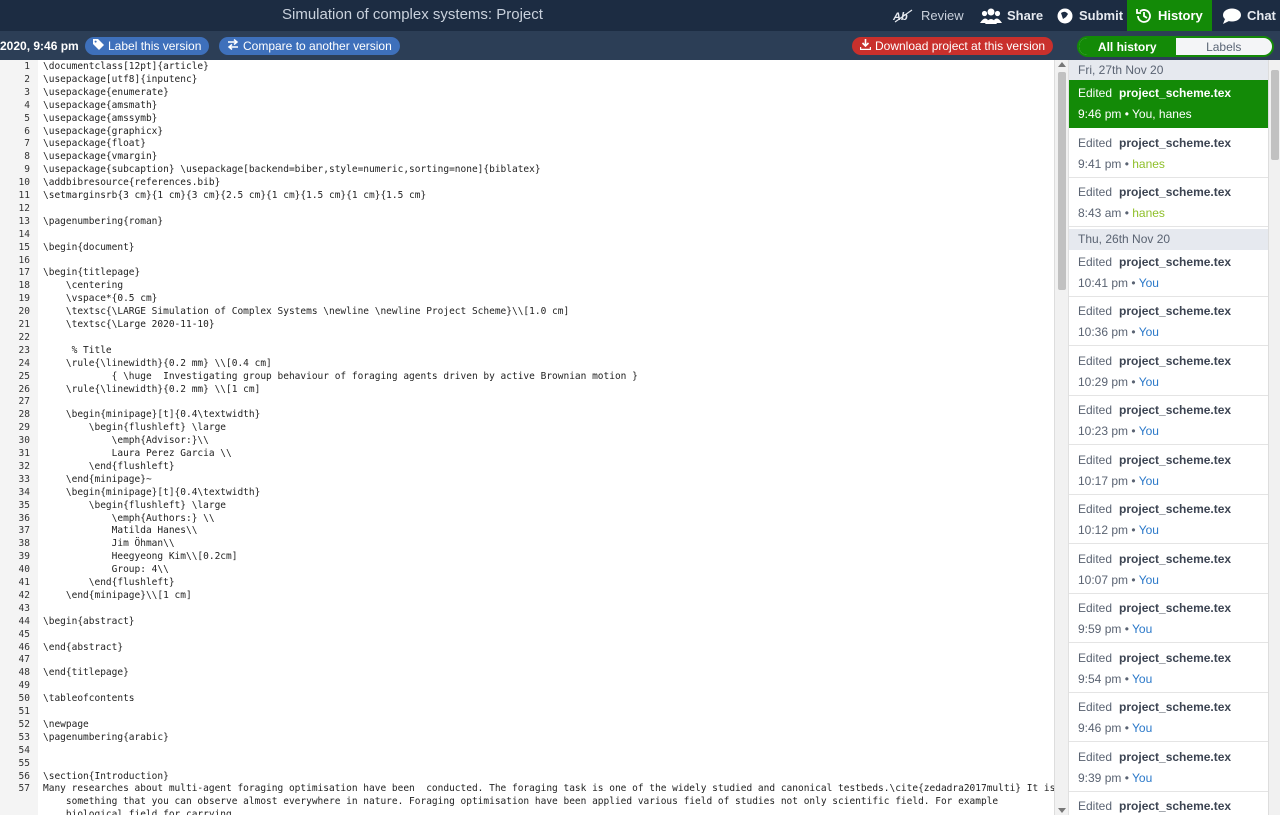 Image resolution: width=1280 pixels, height=815 pixels. I want to click on code-line: 32 \end{flushleft}, so click(527, 466).